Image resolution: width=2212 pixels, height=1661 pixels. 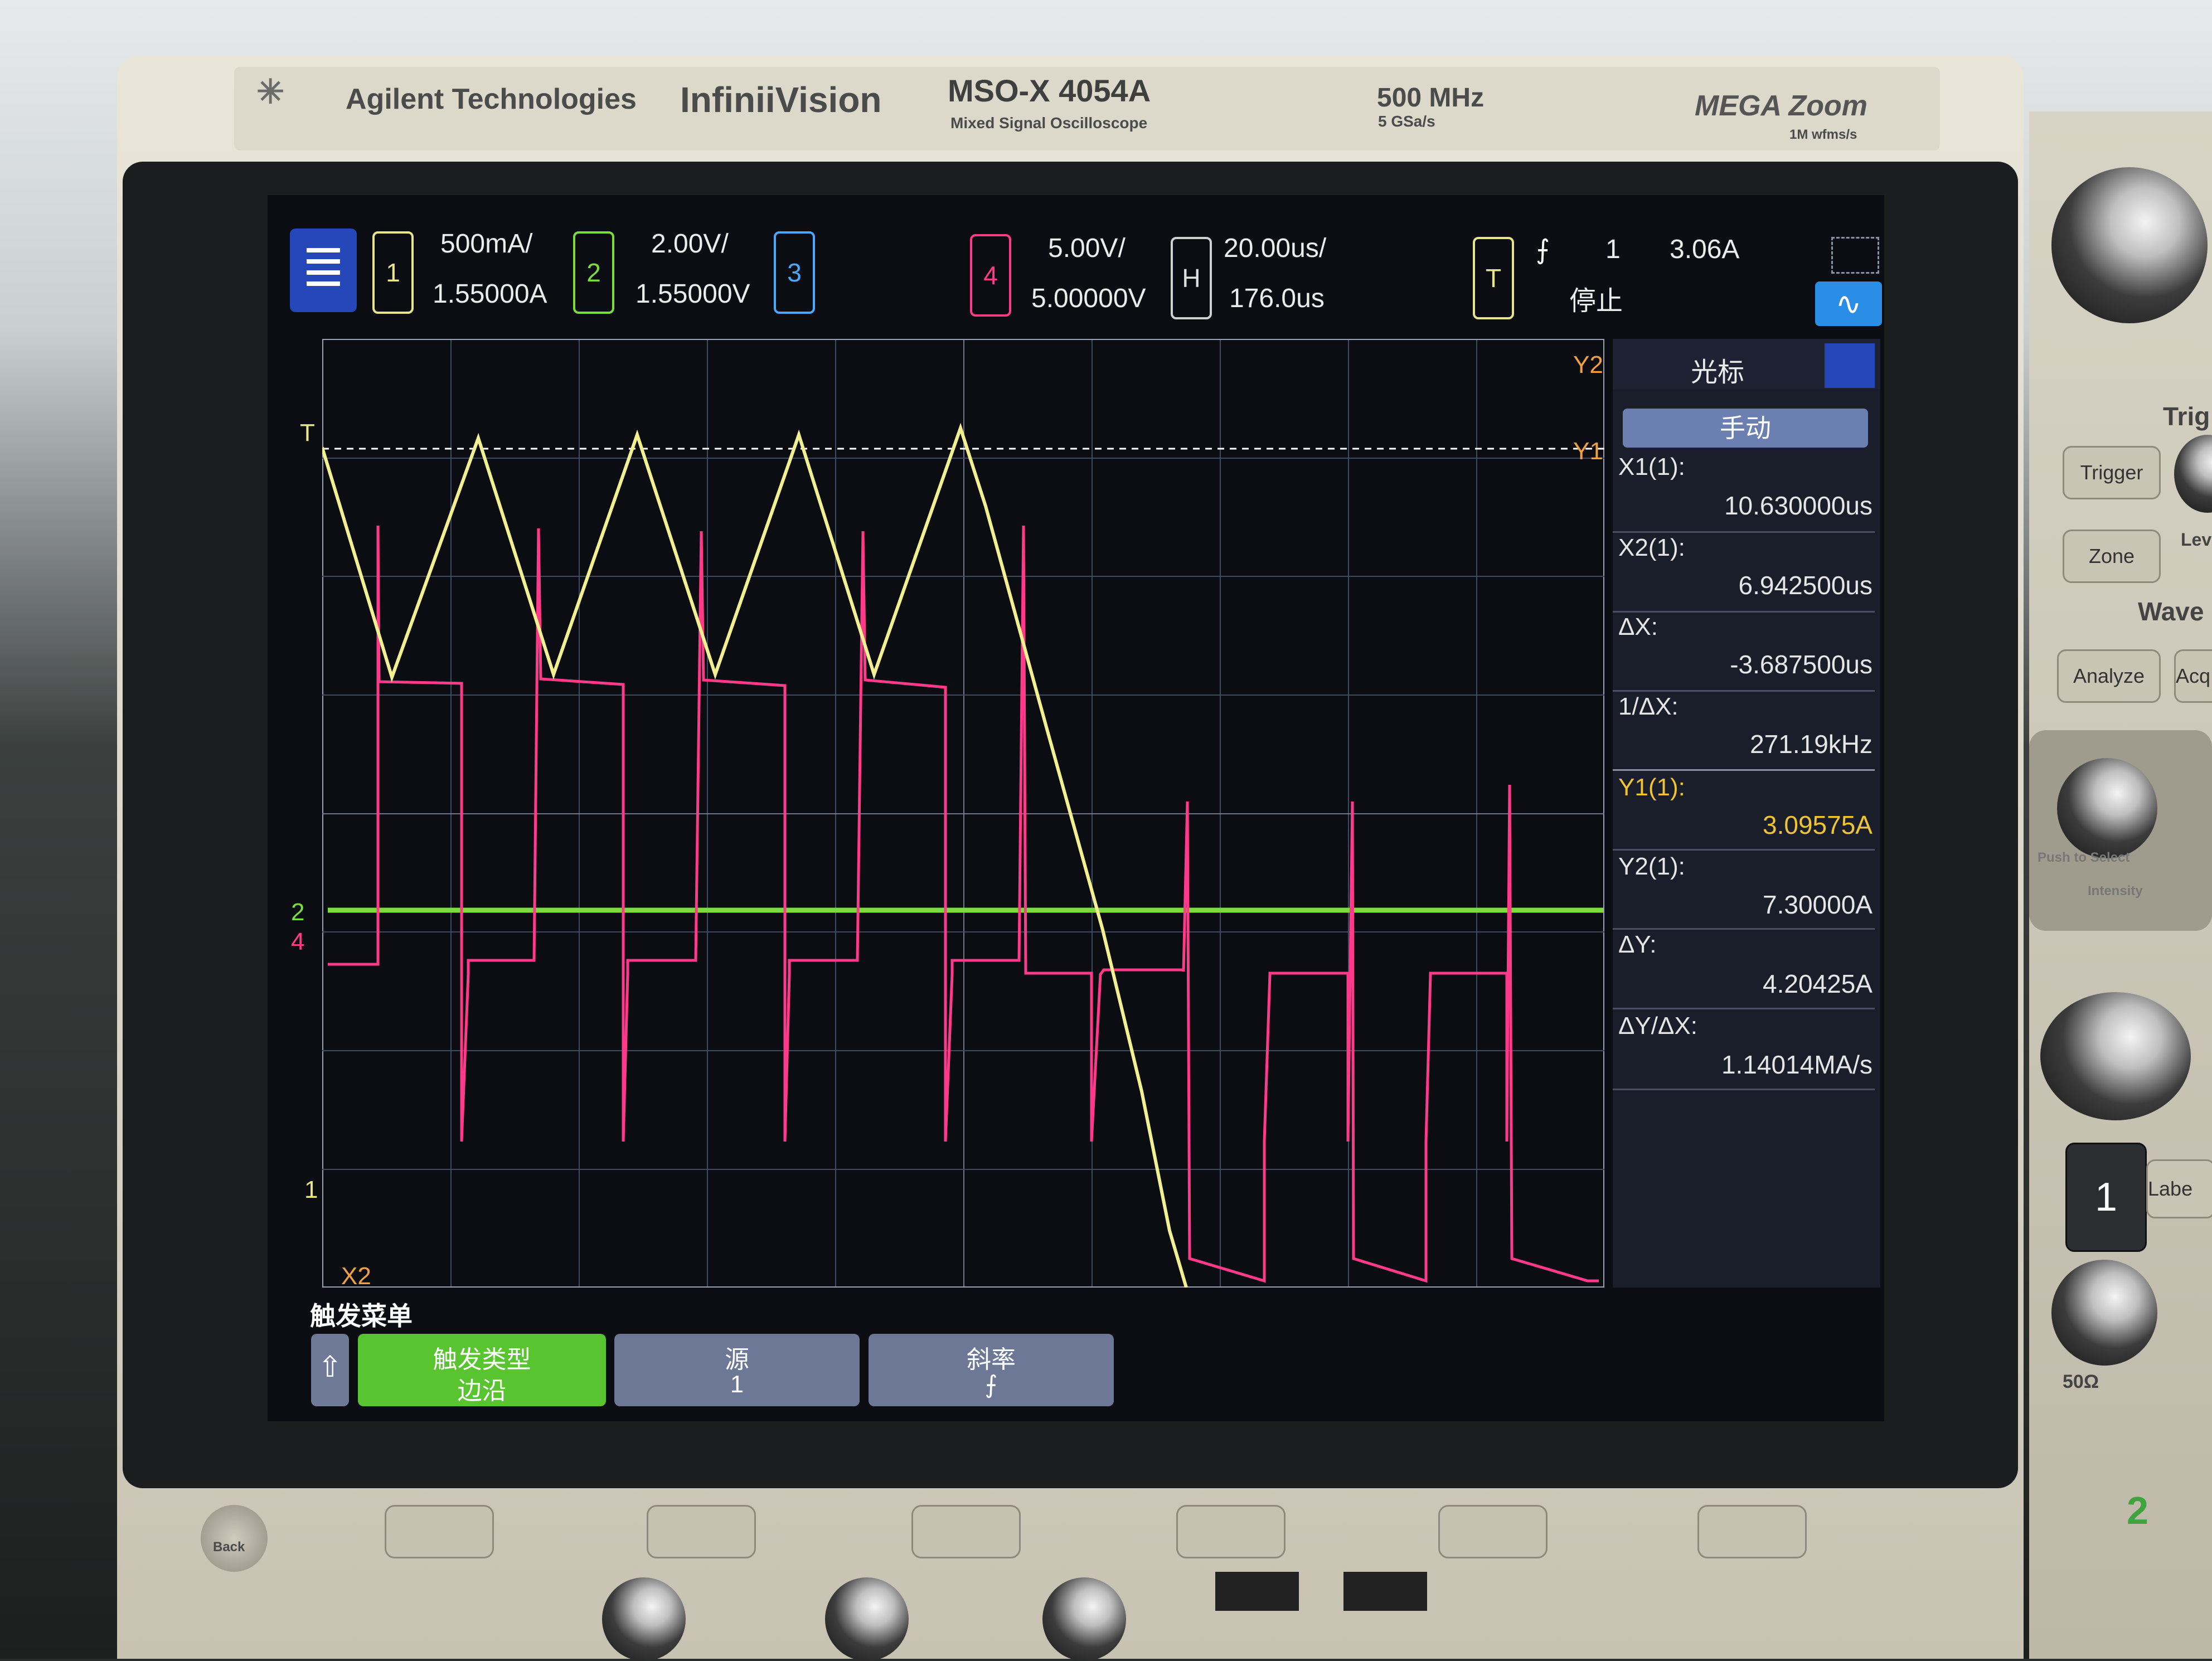 I want to click on channel-2-badge: 2, so click(x=593, y=273).